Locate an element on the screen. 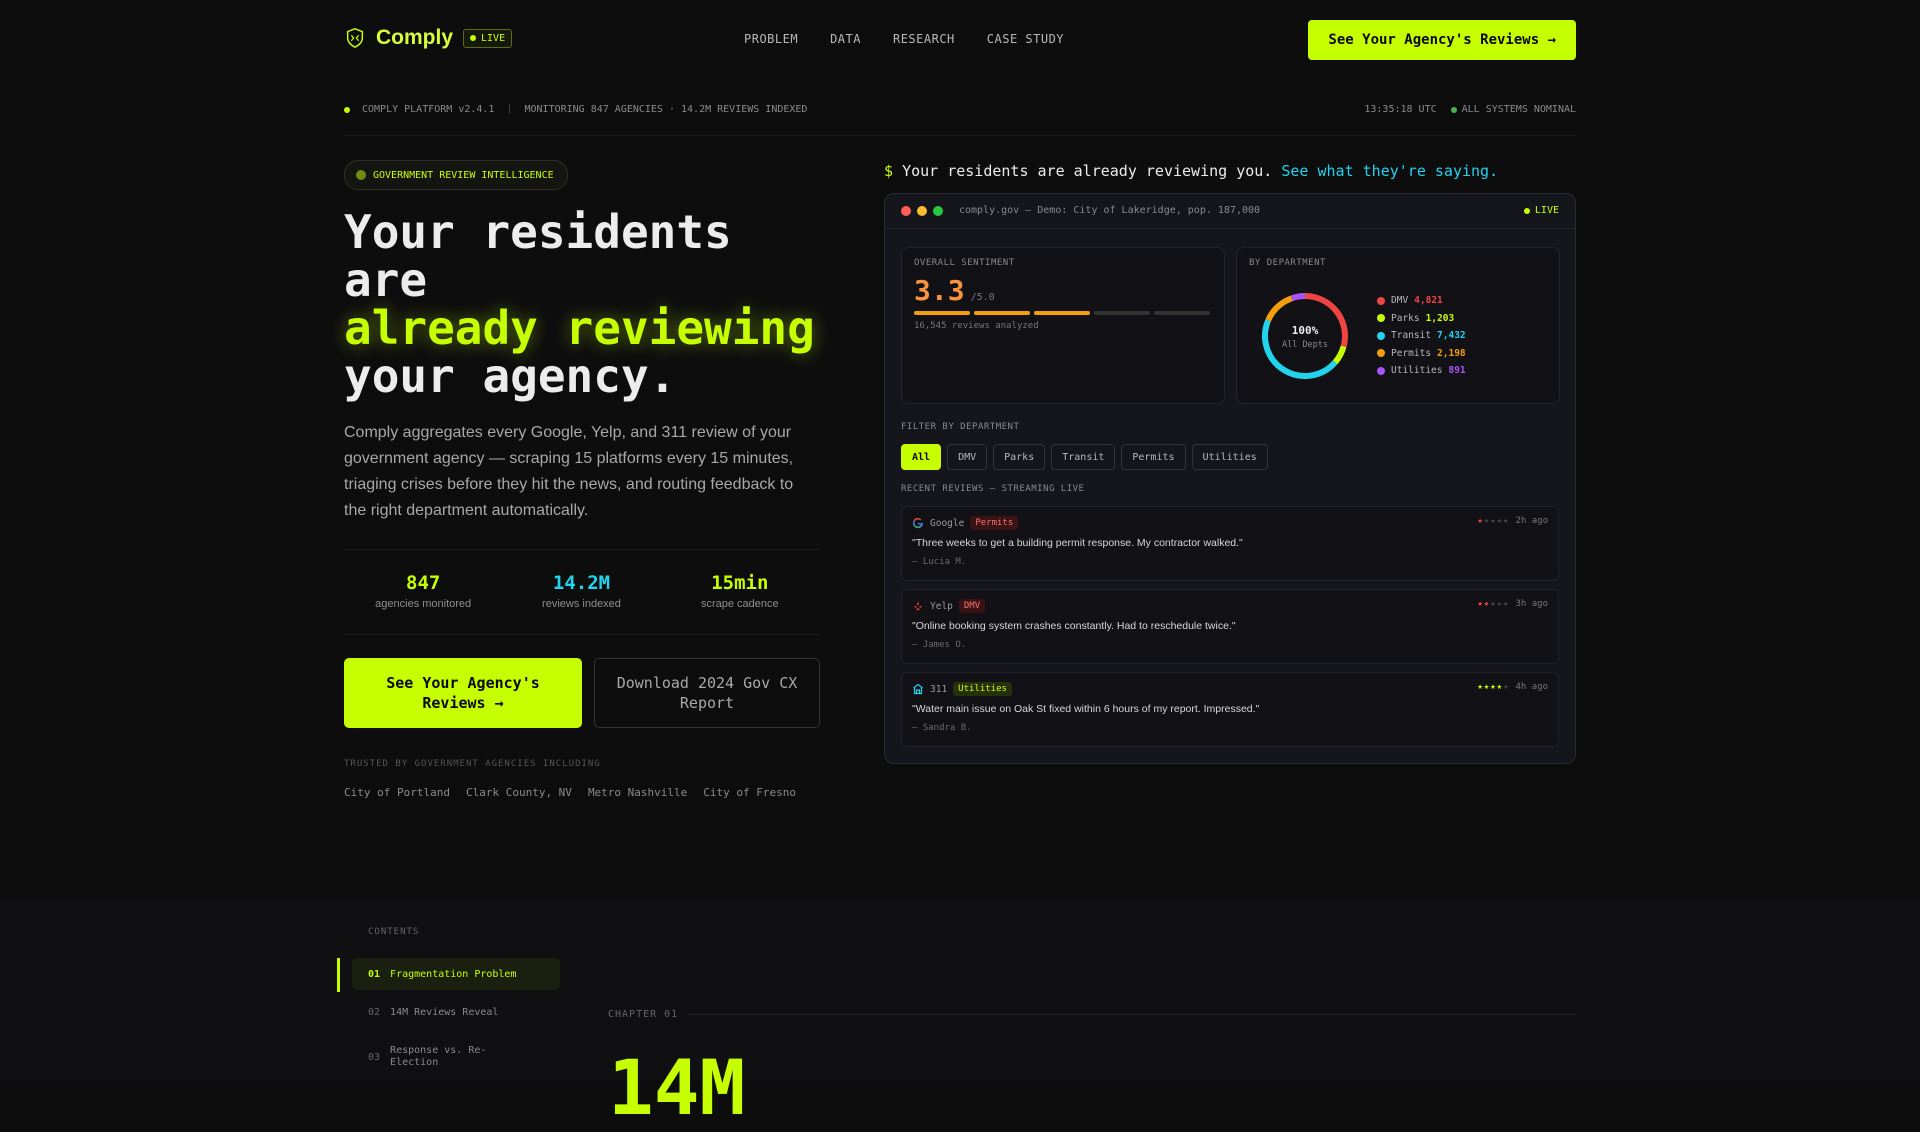 This screenshot has width=1920, height=1132. filter-chip-utilities: Utilities is located at coordinates (1229, 457).